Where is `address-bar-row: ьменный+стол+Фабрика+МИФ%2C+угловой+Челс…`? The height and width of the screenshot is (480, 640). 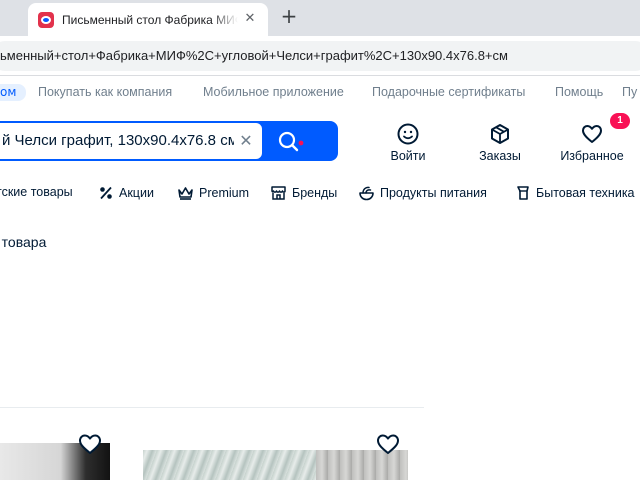 address-bar-row: ьменный+стол+Фабрика+МИФ%2C+угловой+Челс… is located at coordinates (320, 56).